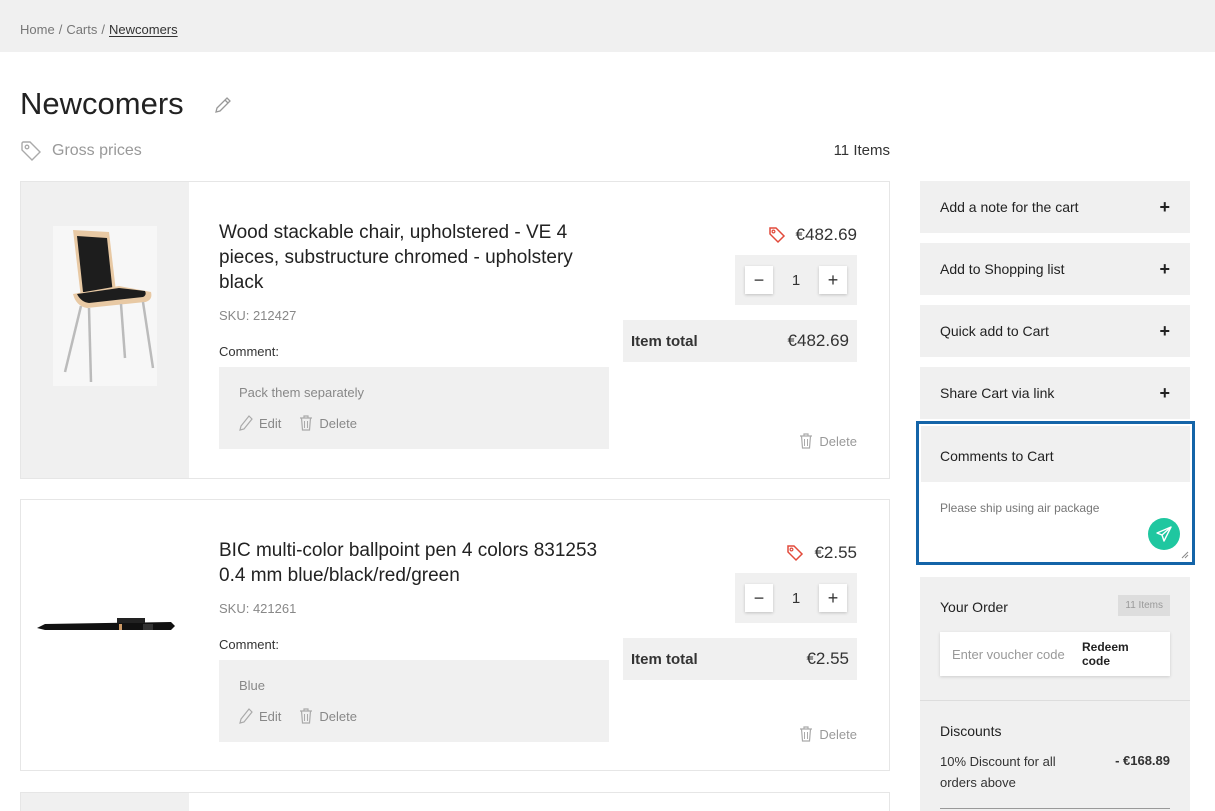  Describe the element at coordinates (258, 315) in the screenshot. I see `product-sku: SKU: 212427` at that location.